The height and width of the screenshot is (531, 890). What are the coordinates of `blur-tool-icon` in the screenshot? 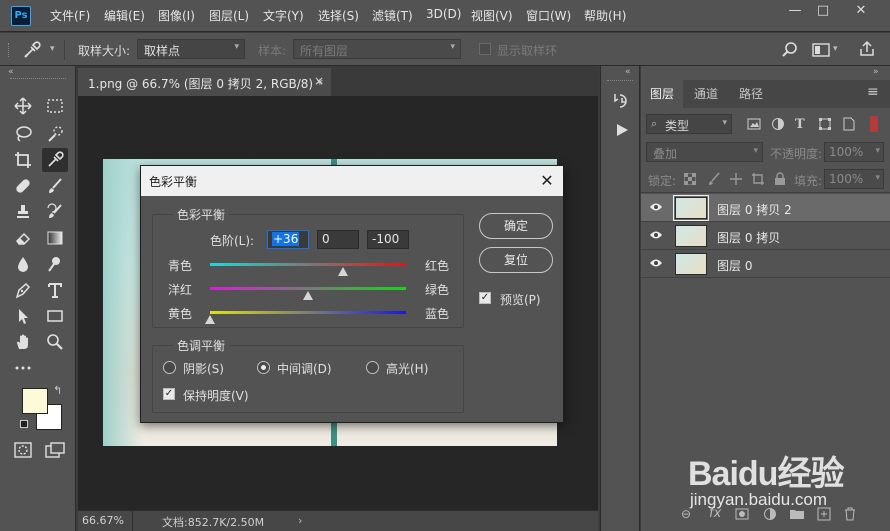 It's located at (23, 264).